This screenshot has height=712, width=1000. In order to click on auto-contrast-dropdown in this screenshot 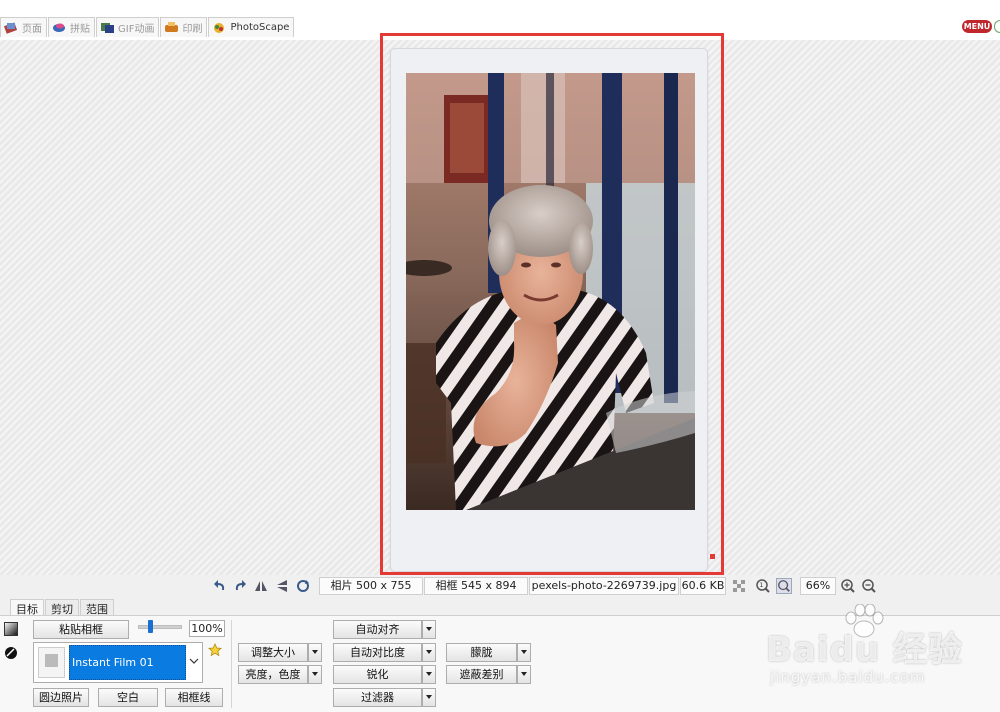, I will do `click(429, 652)`.